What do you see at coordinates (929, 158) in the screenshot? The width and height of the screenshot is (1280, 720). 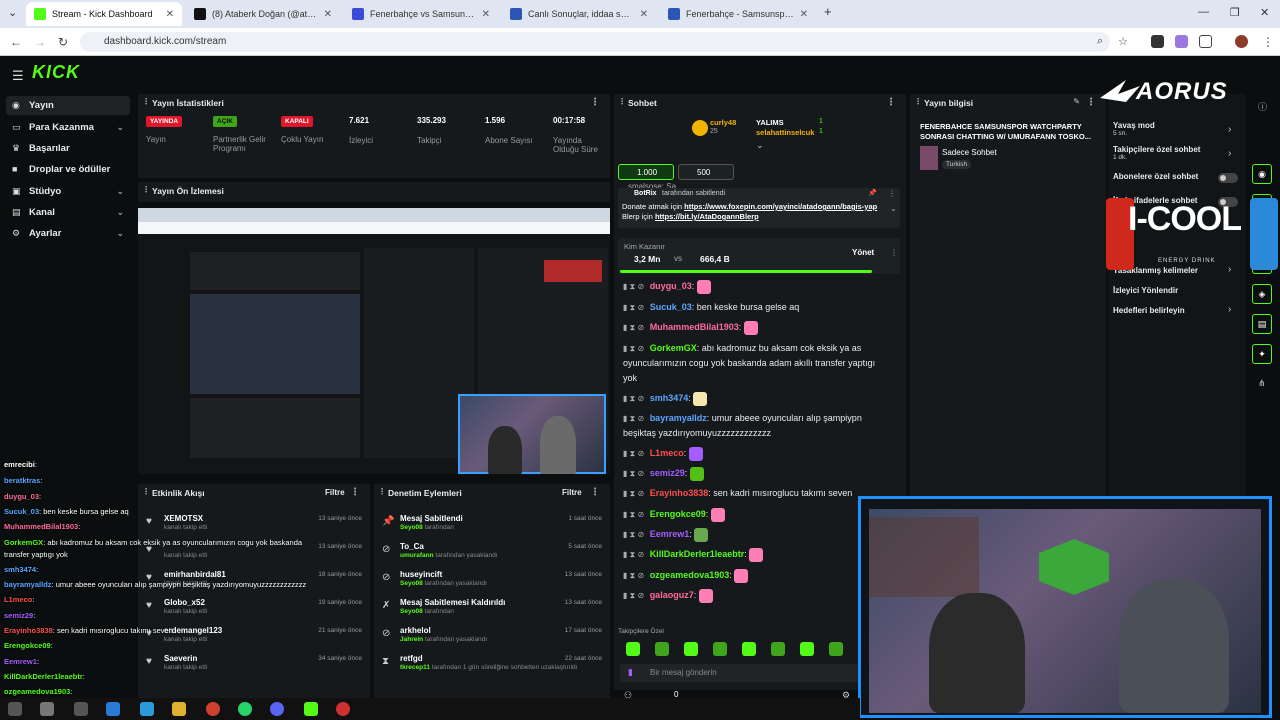 I see `category-thumbnail` at bounding box center [929, 158].